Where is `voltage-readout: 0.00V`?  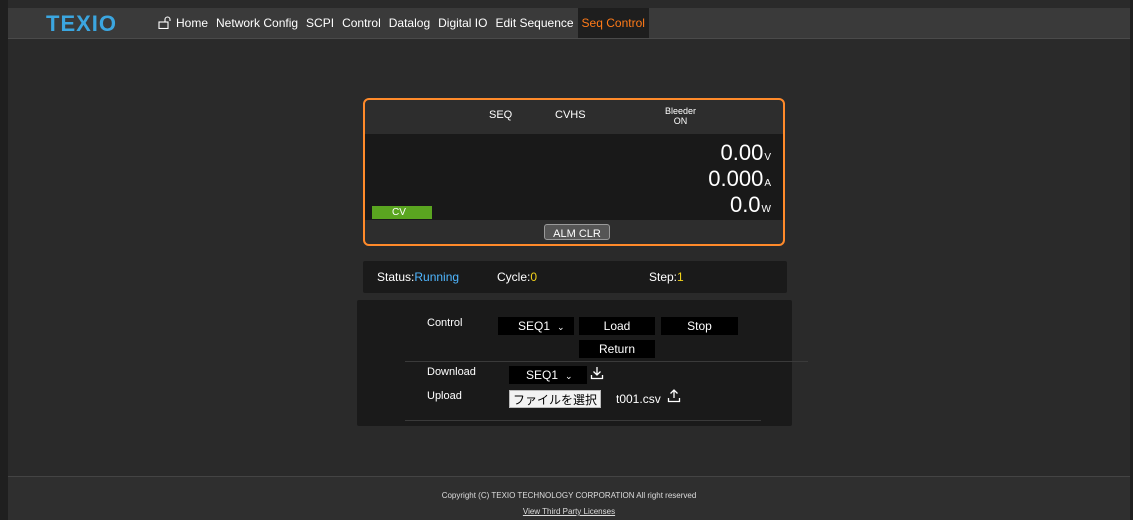 voltage-readout: 0.00V is located at coordinates (746, 153).